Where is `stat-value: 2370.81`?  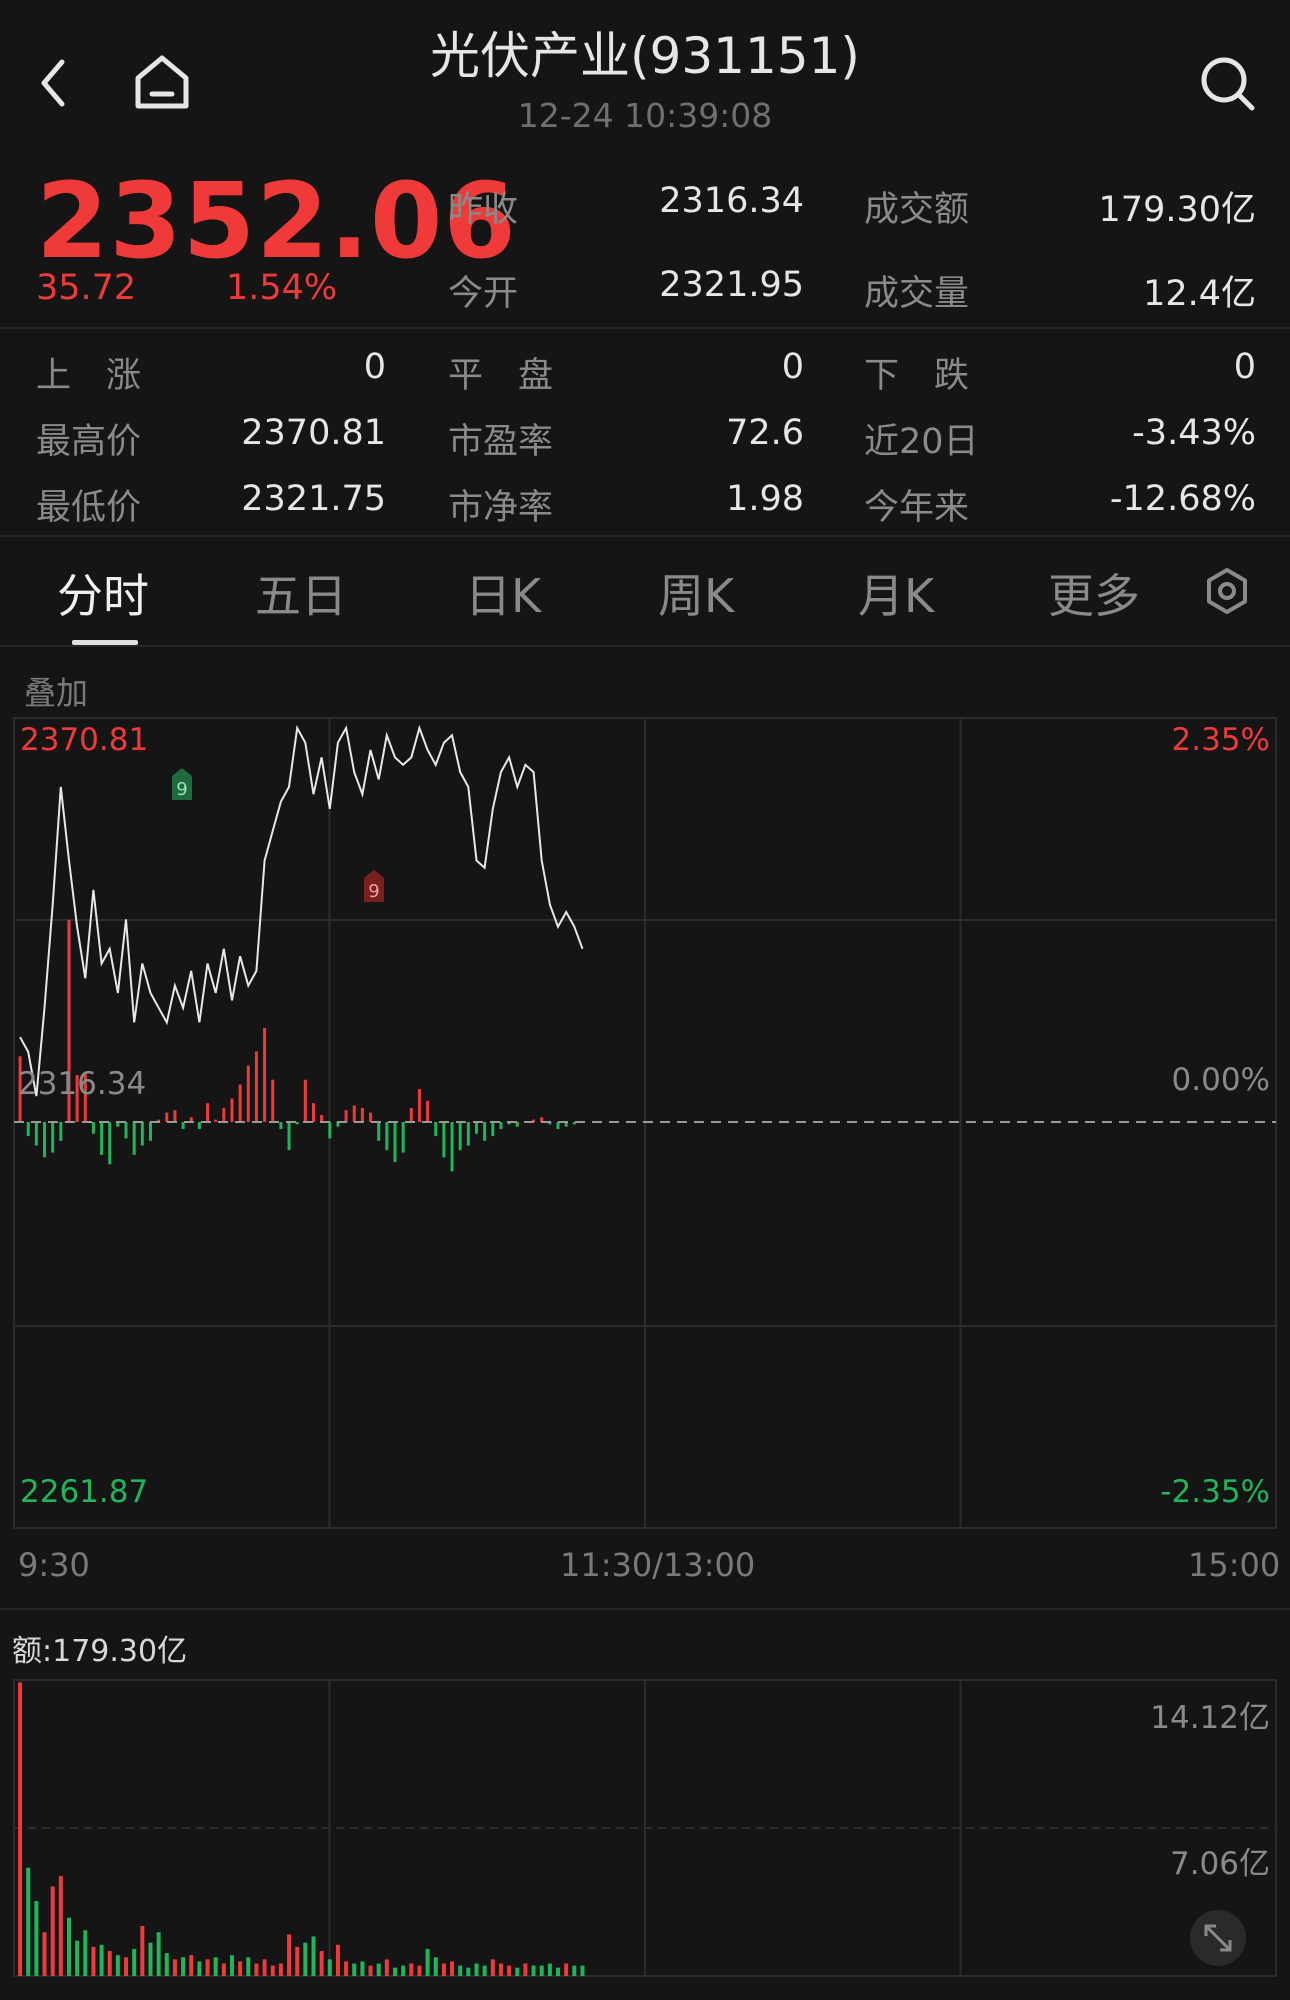
stat-value: 2370.81 is located at coordinates (313, 433).